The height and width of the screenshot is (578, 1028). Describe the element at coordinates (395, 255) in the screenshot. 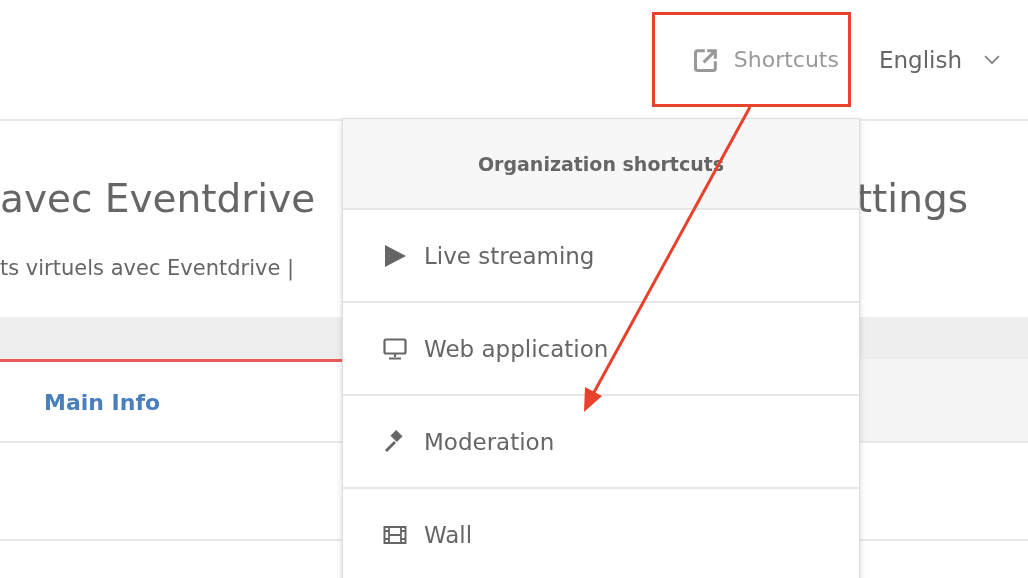

I see `play-icon` at that location.